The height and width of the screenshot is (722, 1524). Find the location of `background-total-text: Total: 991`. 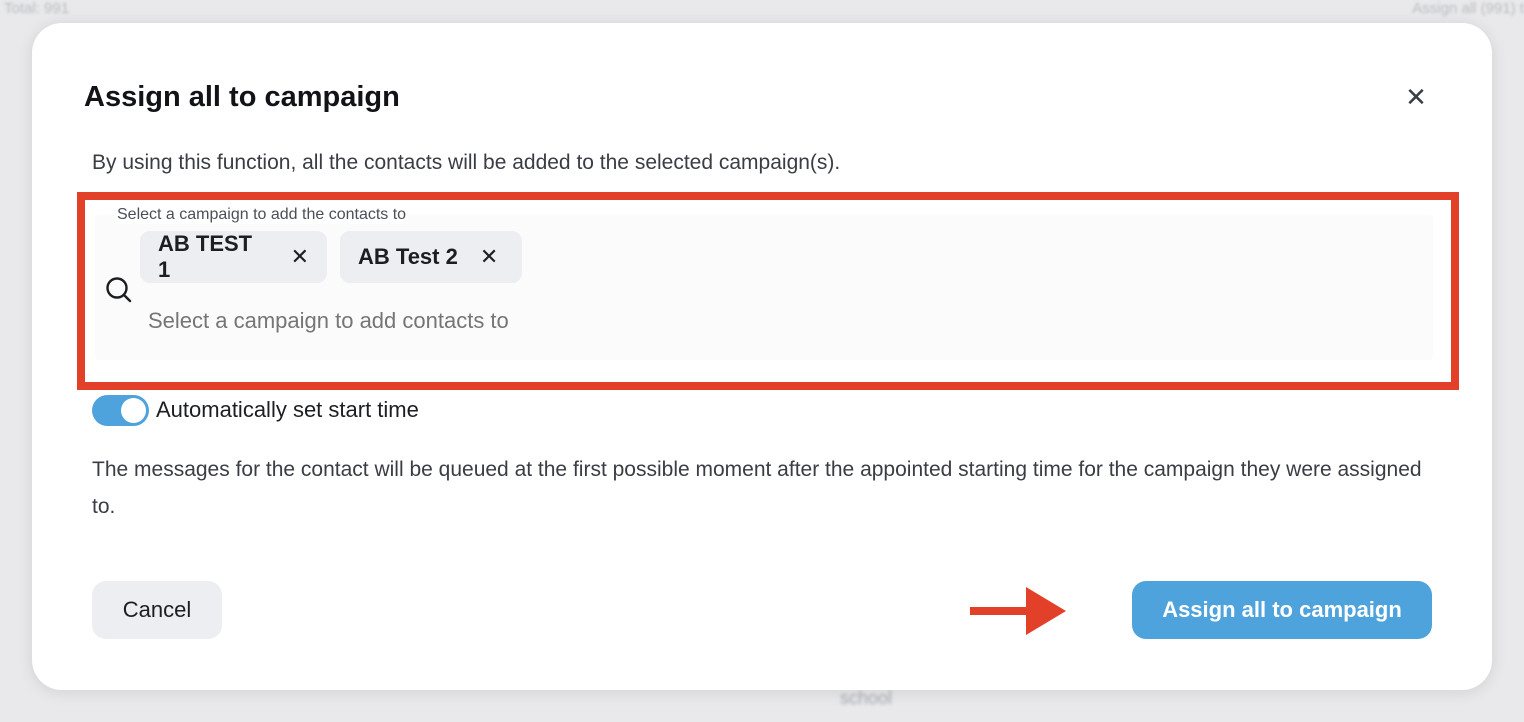

background-total-text: Total: 991 is located at coordinates (37, 8).